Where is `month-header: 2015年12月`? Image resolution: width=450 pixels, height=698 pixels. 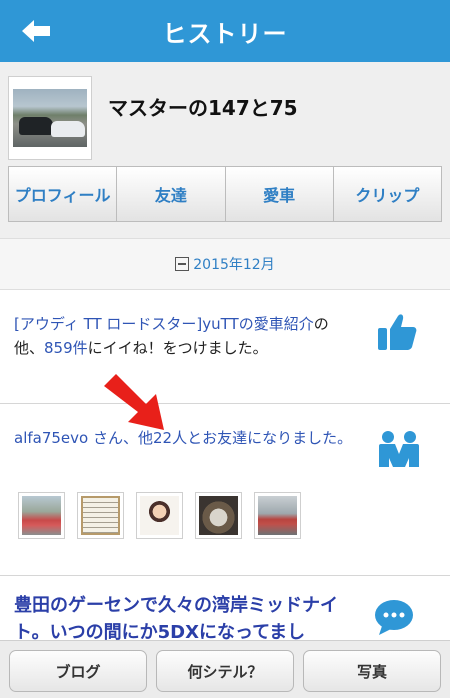
month-header: 2015年12月 is located at coordinates (225, 264).